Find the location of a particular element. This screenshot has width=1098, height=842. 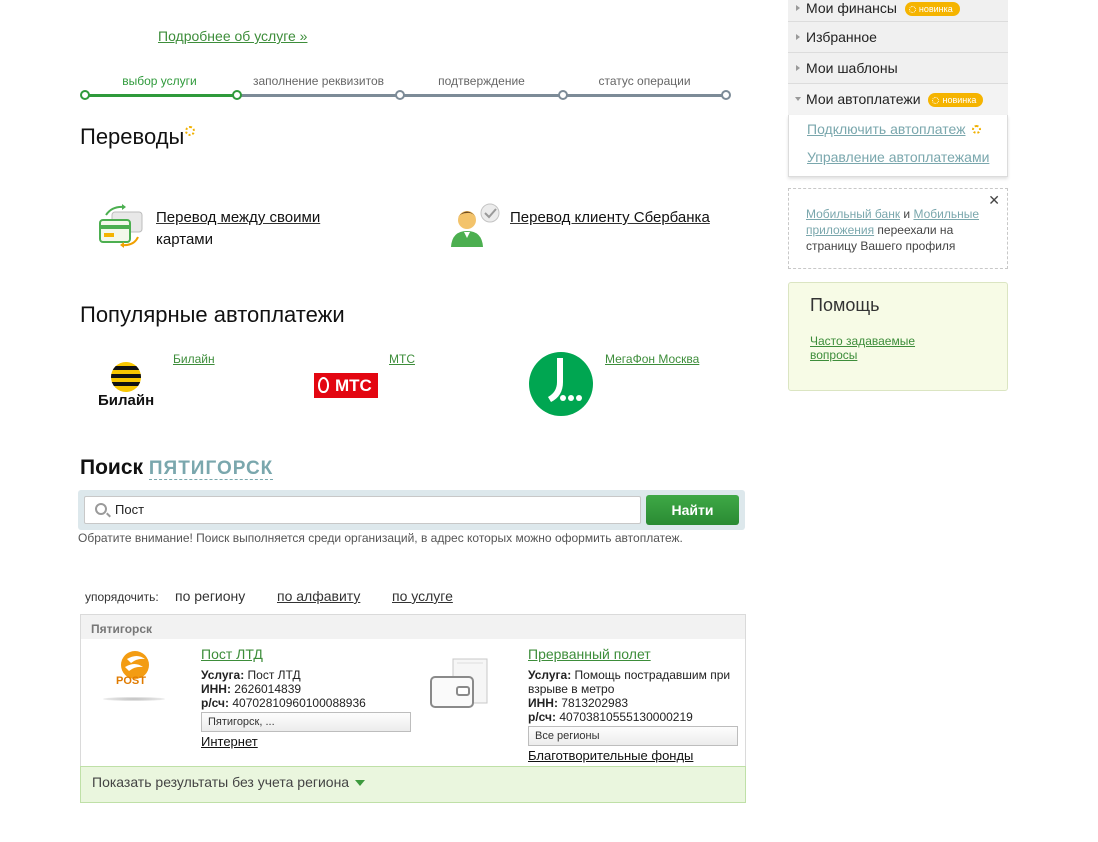

result-2-inn-value: 7813202983 is located at coordinates (595, 703).